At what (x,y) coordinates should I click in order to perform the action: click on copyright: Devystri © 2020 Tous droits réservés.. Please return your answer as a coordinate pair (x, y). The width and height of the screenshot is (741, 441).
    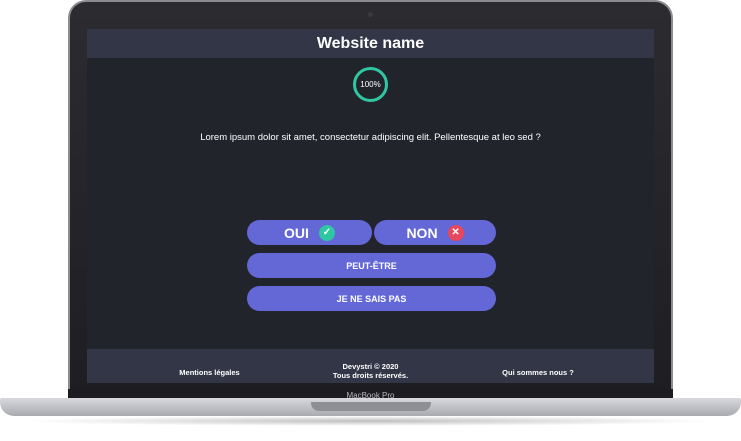
    Looking at the image, I should click on (370, 371).